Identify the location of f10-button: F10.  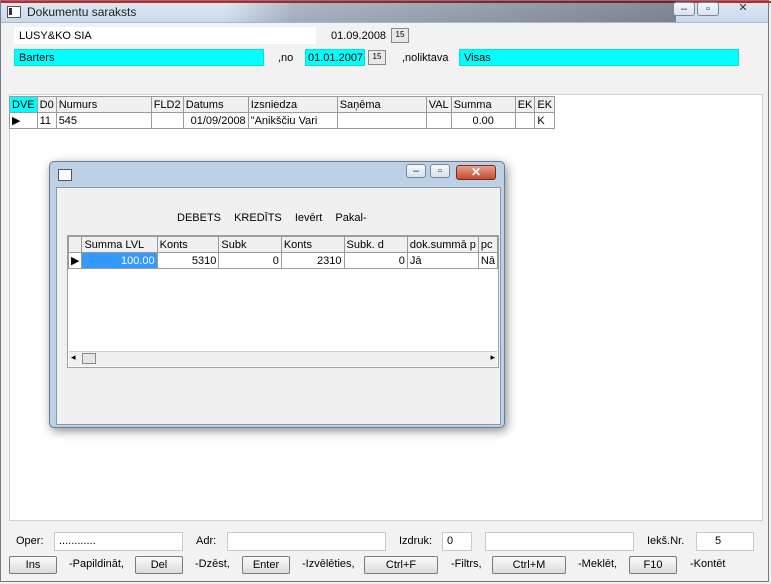
(653, 565).